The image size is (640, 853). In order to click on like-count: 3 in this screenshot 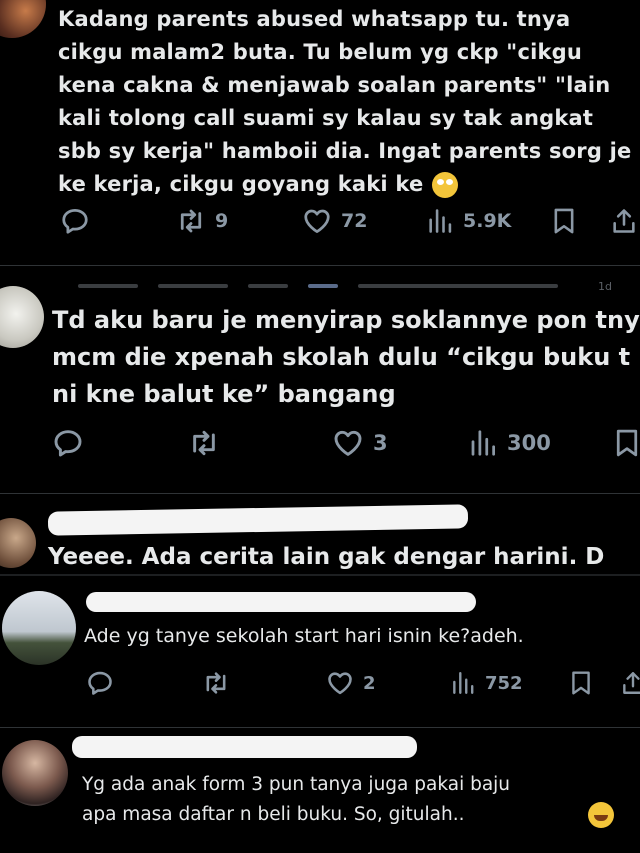, I will do `click(380, 443)`.